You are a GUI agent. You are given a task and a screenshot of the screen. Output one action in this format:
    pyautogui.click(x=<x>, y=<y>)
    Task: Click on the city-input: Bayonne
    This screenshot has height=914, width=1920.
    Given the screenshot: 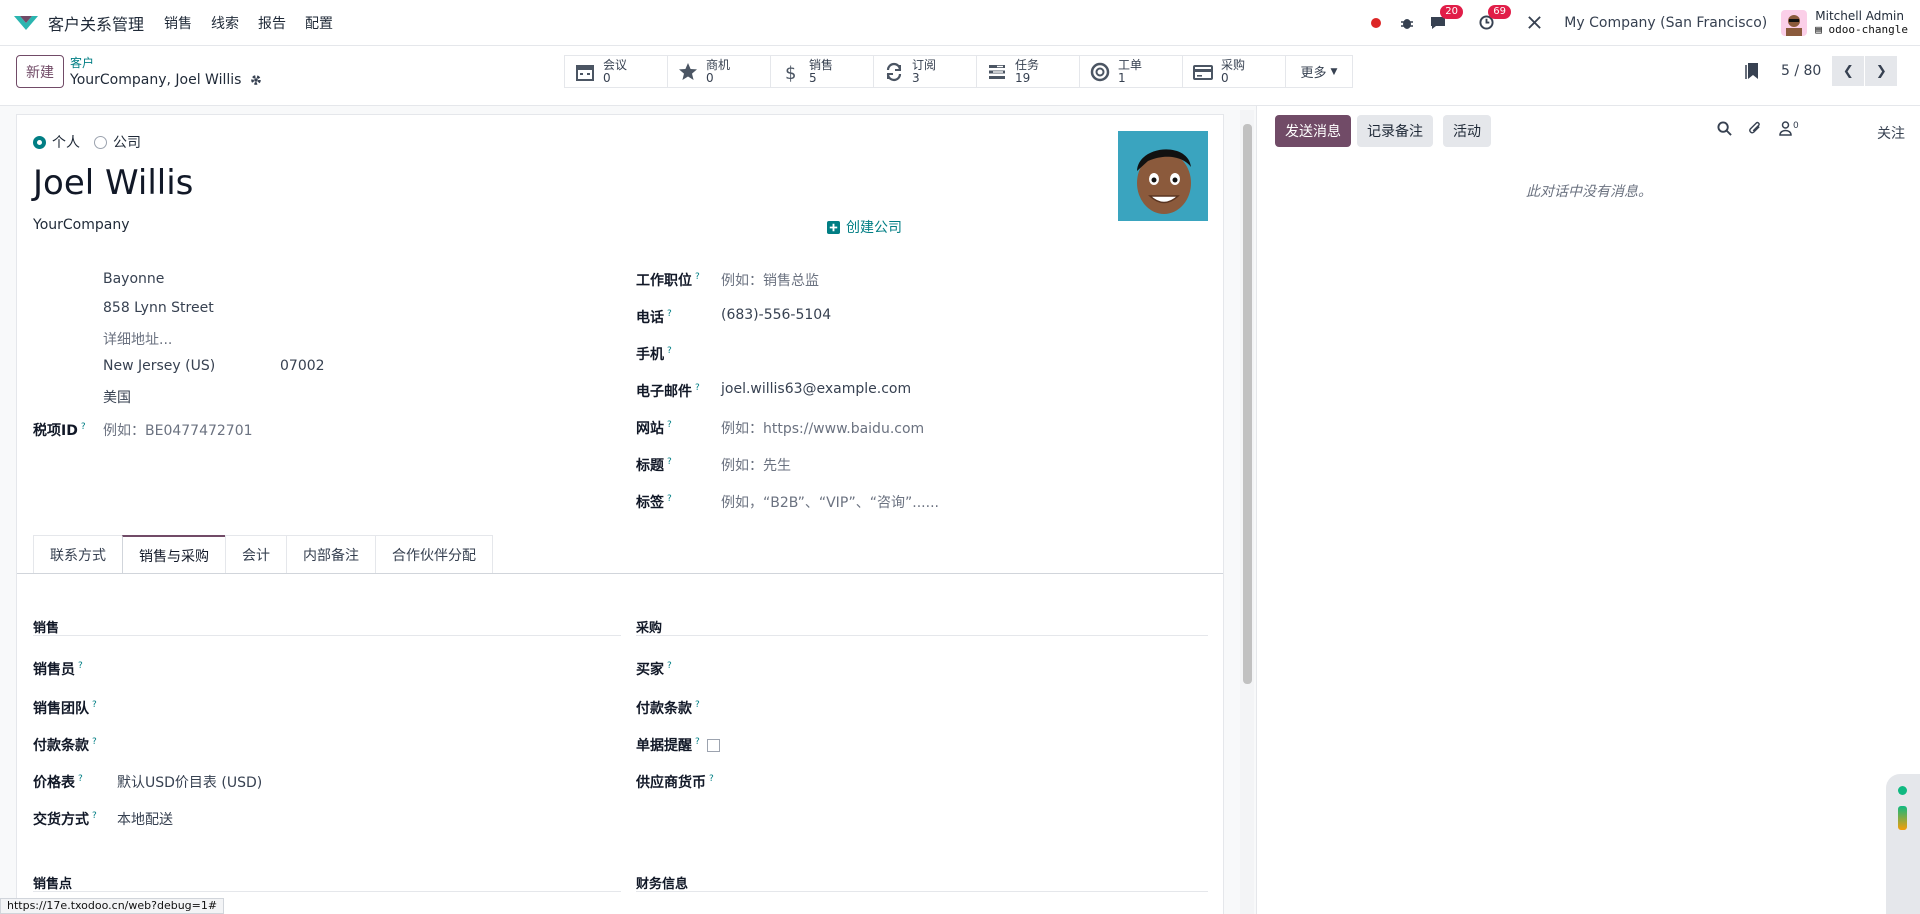 What is the action you would take?
    pyautogui.click(x=133, y=279)
    